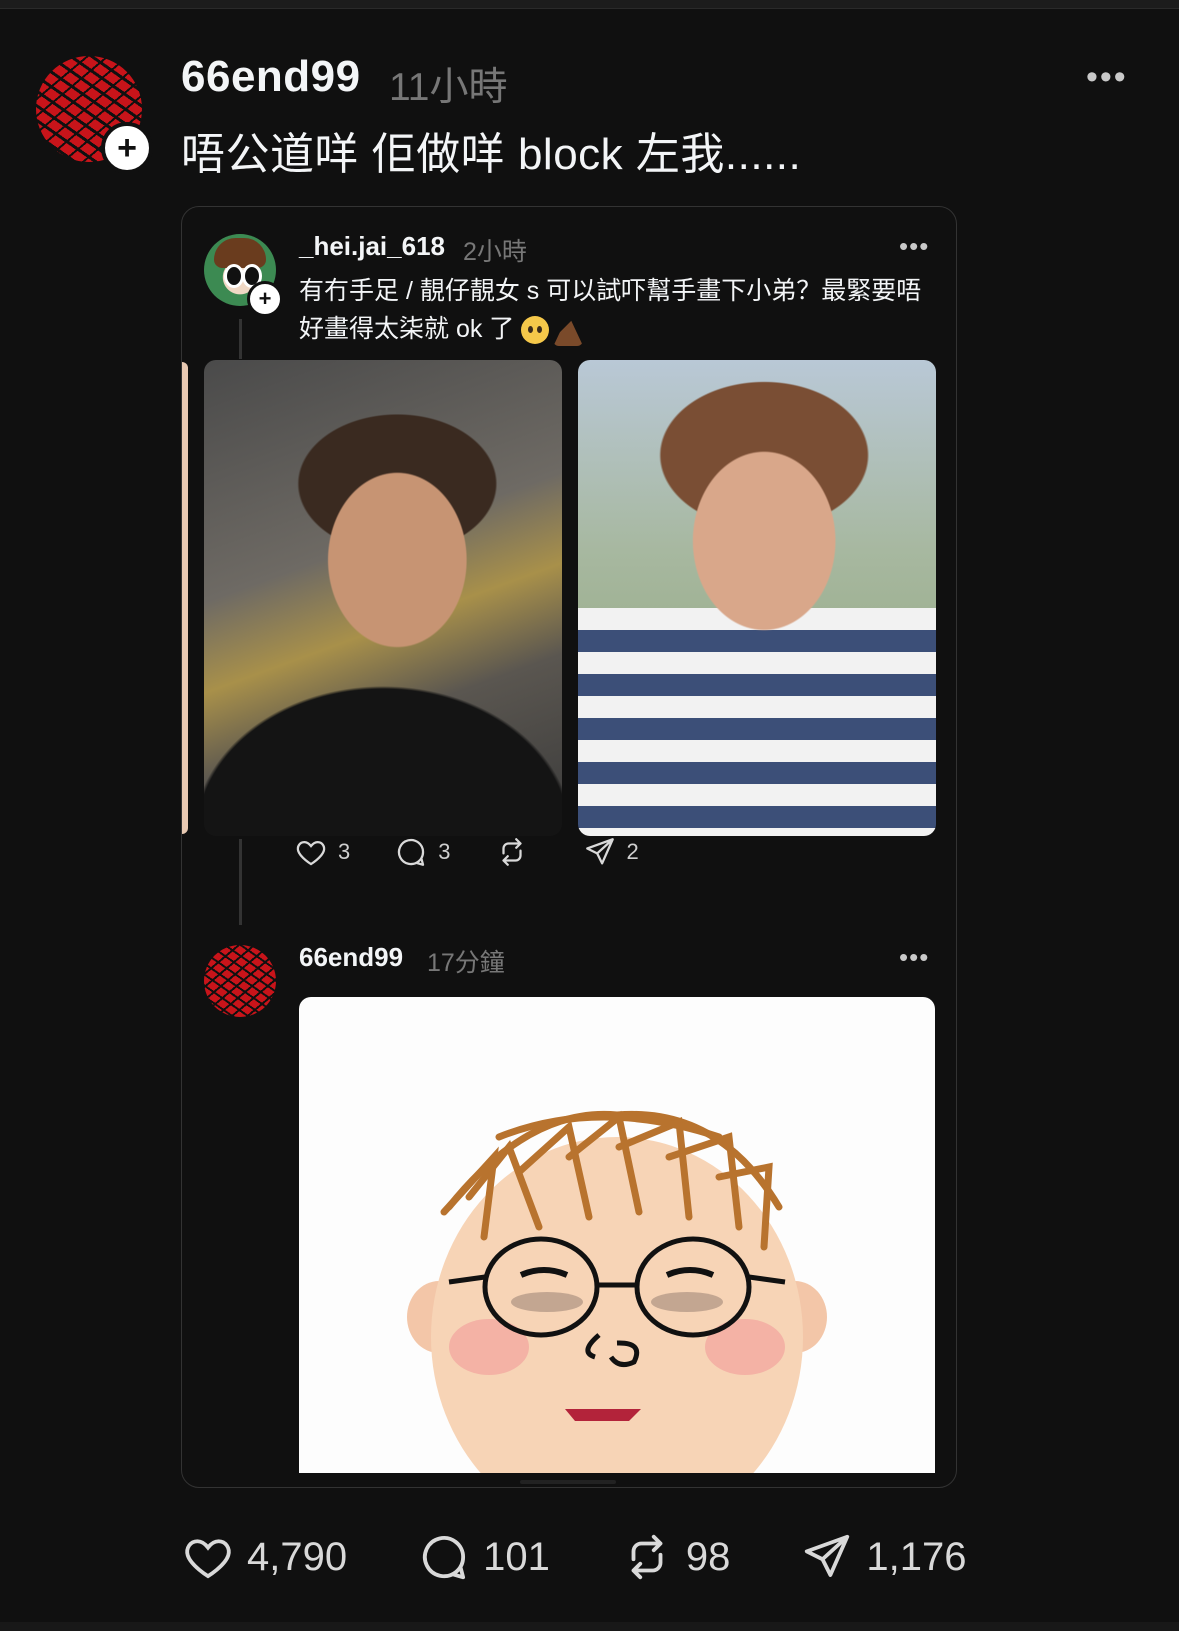 The image size is (1179, 1631). I want to click on share-button: 1,176, so click(883, 1557).